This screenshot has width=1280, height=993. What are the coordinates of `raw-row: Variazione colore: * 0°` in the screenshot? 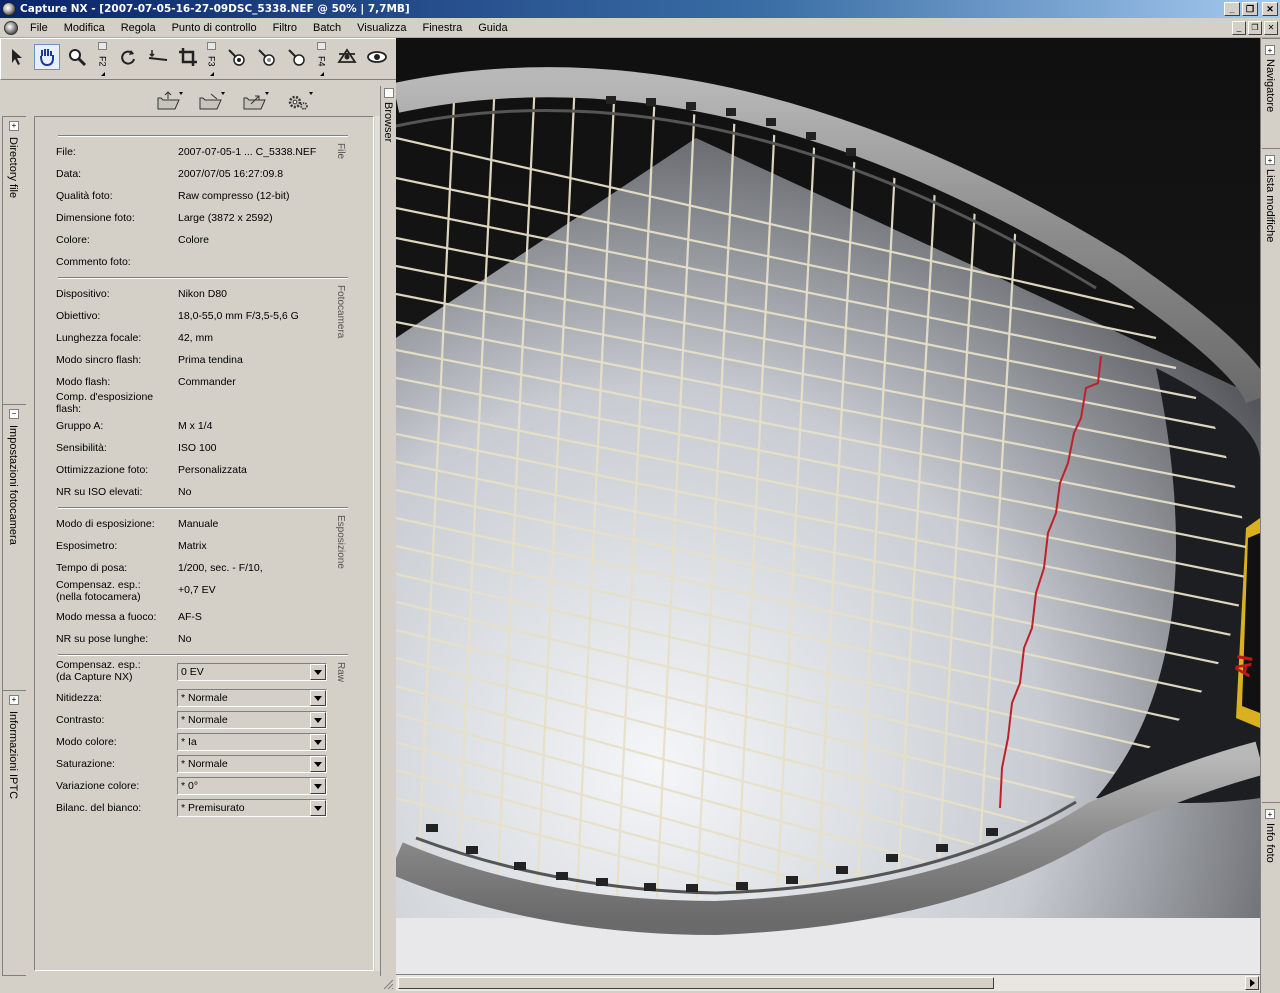 It's located at (206, 786).